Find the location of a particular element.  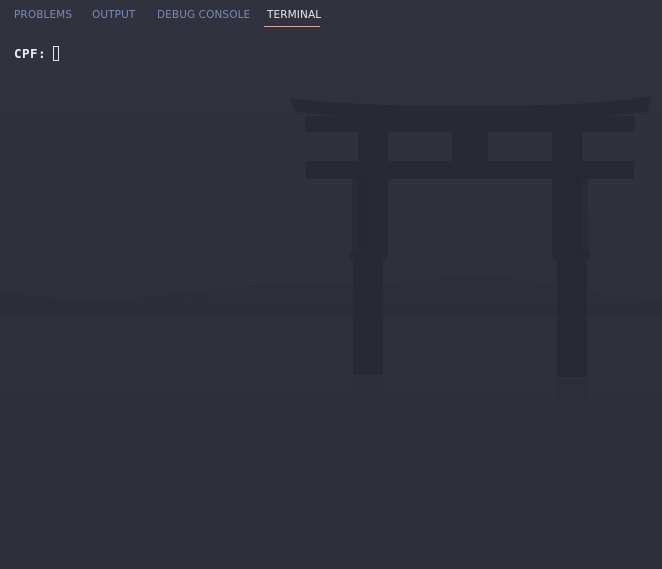

terminal-line: CPF: is located at coordinates (37, 53).